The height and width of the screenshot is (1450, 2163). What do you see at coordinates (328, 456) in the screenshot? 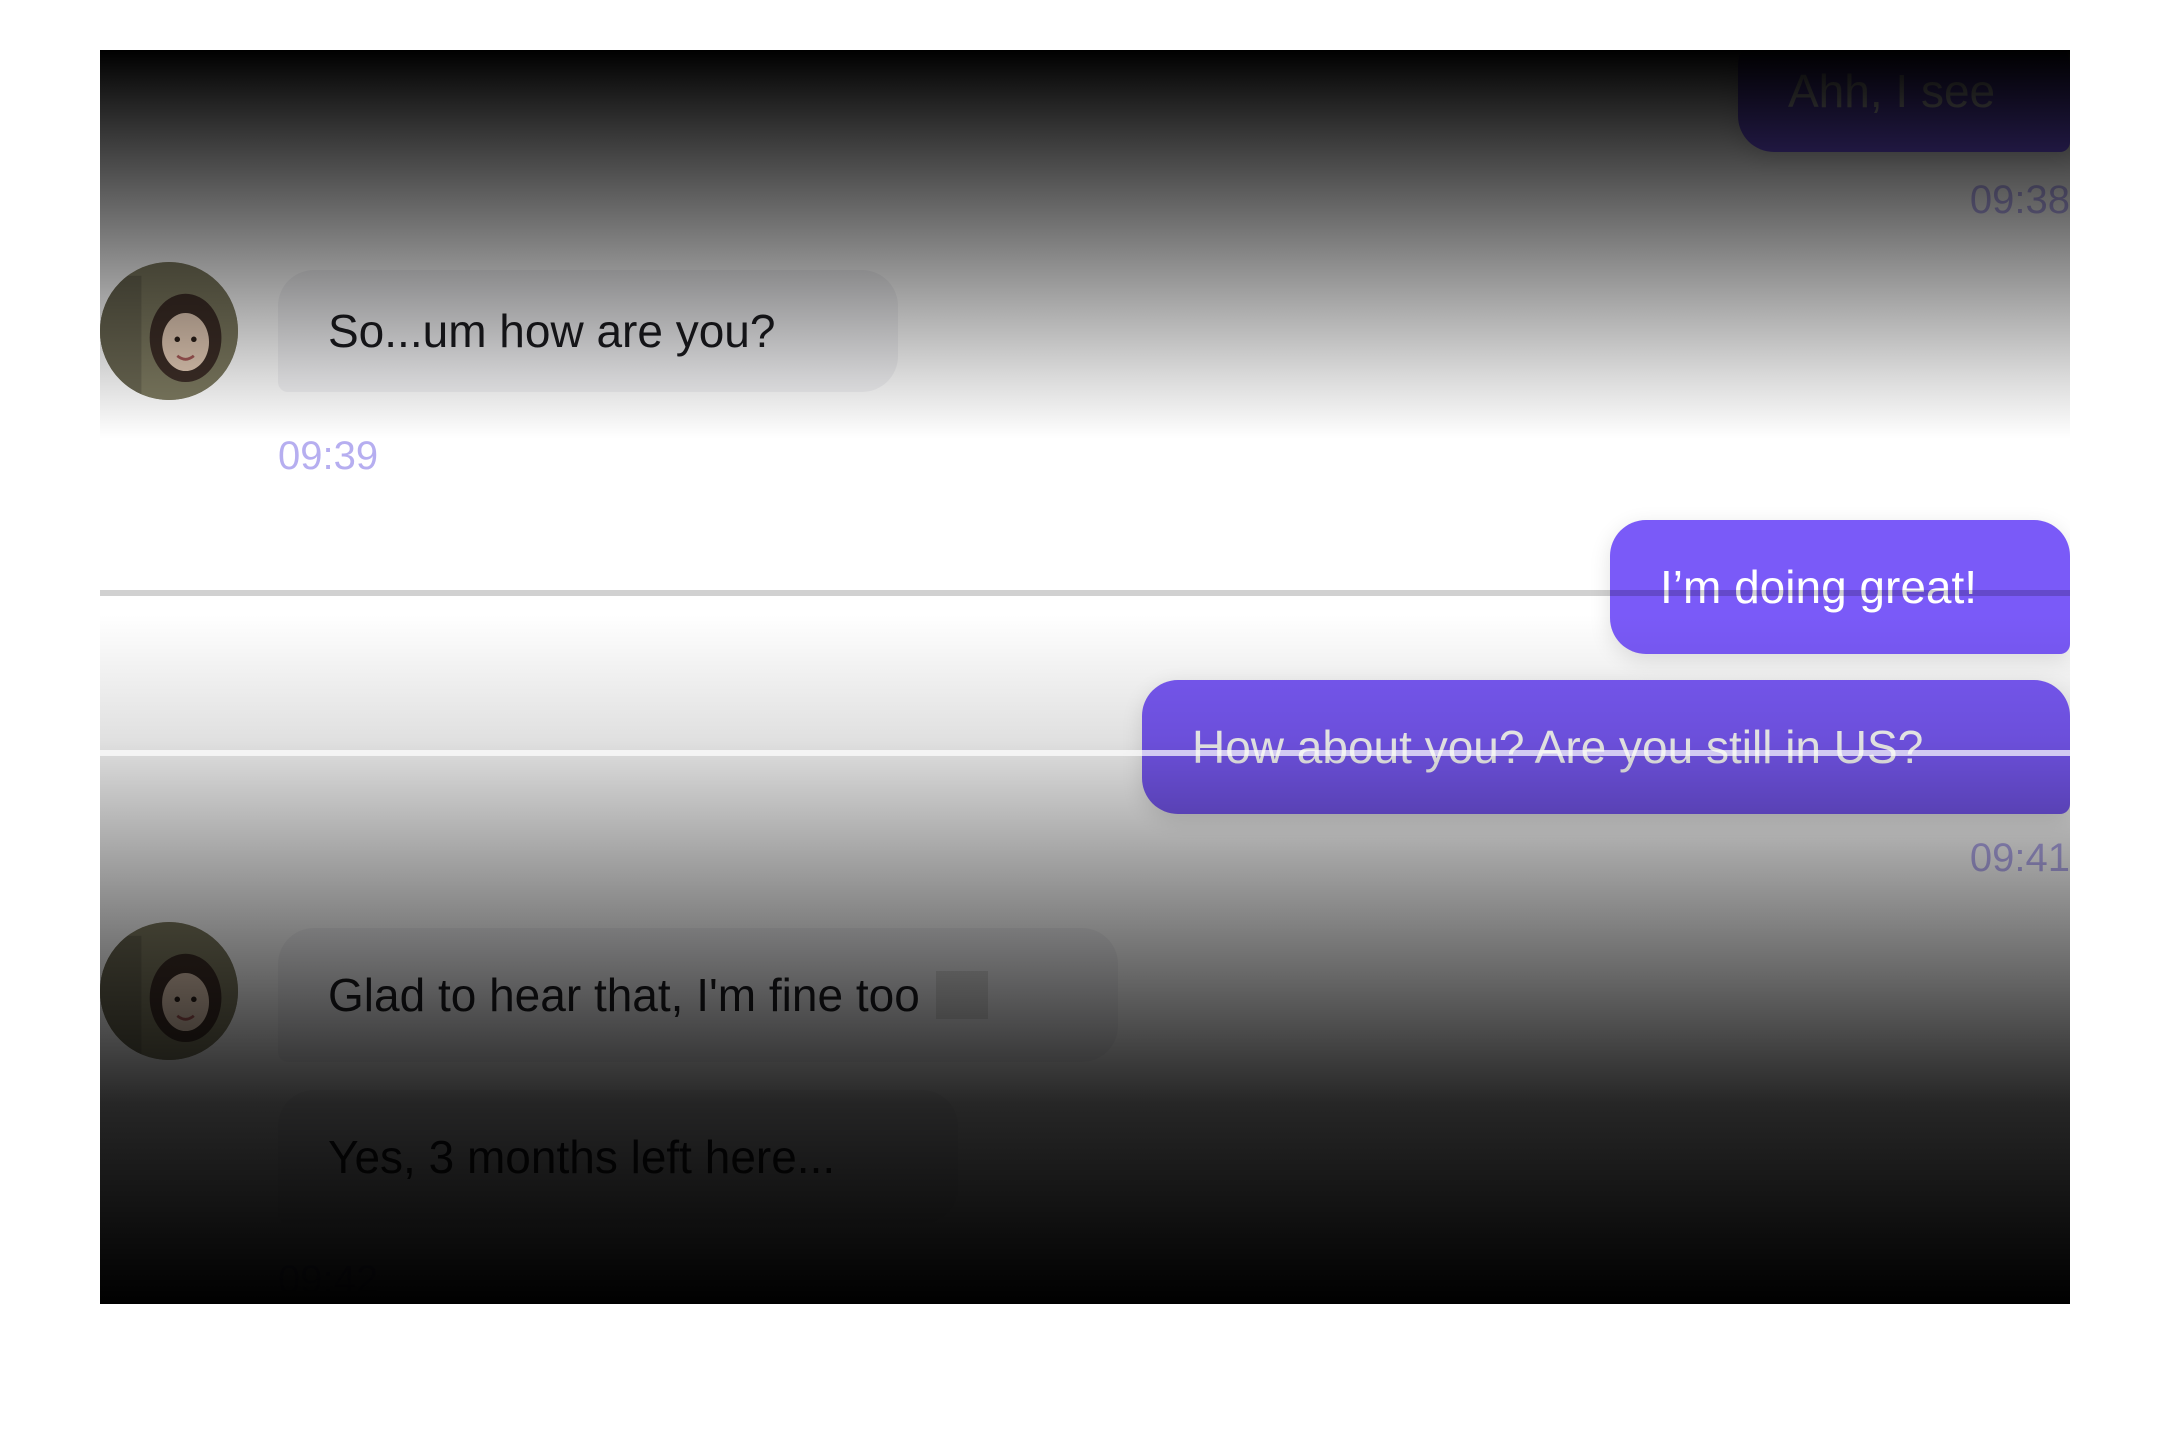
I see `message-timestamp: 09:39` at bounding box center [328, 456].